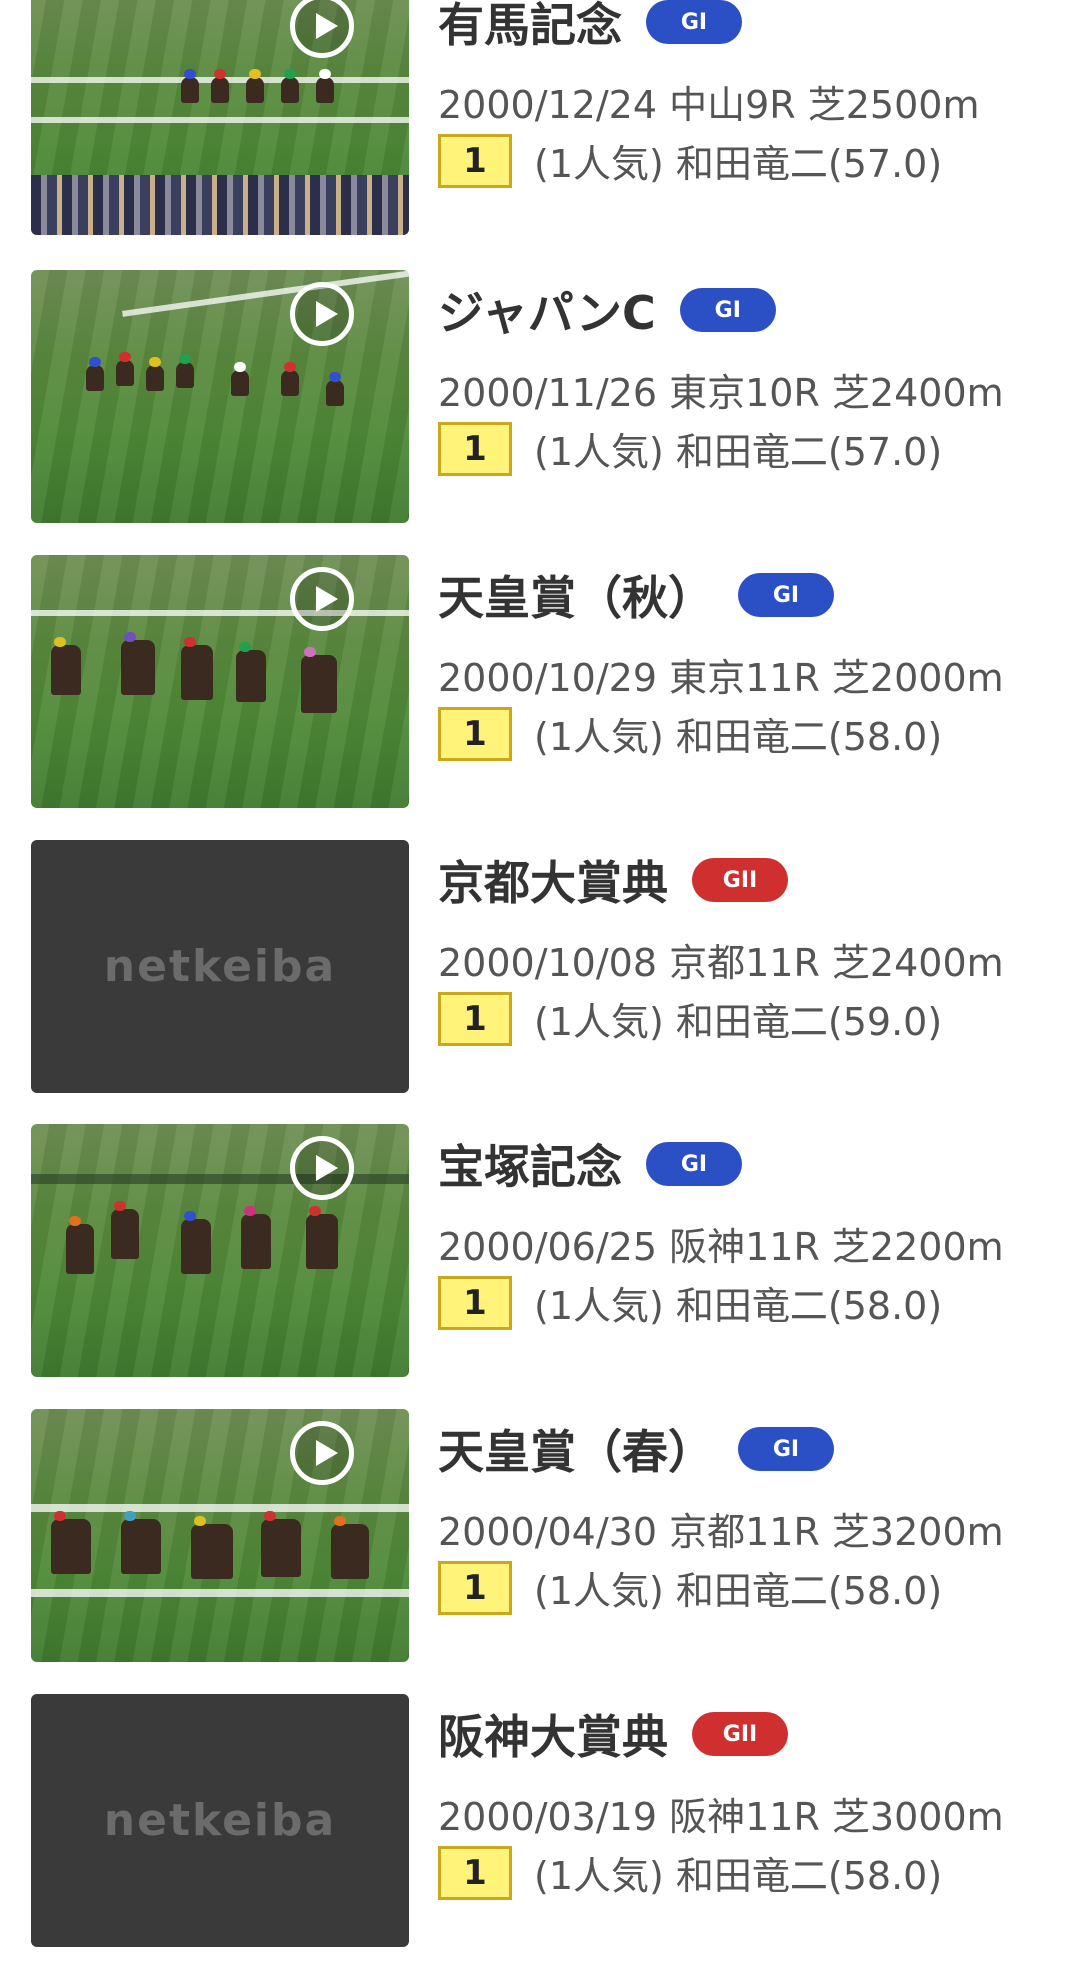  Describe the element at coordinates (576, 595) in the screenshot. I see `race-title: 天皇賞（秋）` at that location.